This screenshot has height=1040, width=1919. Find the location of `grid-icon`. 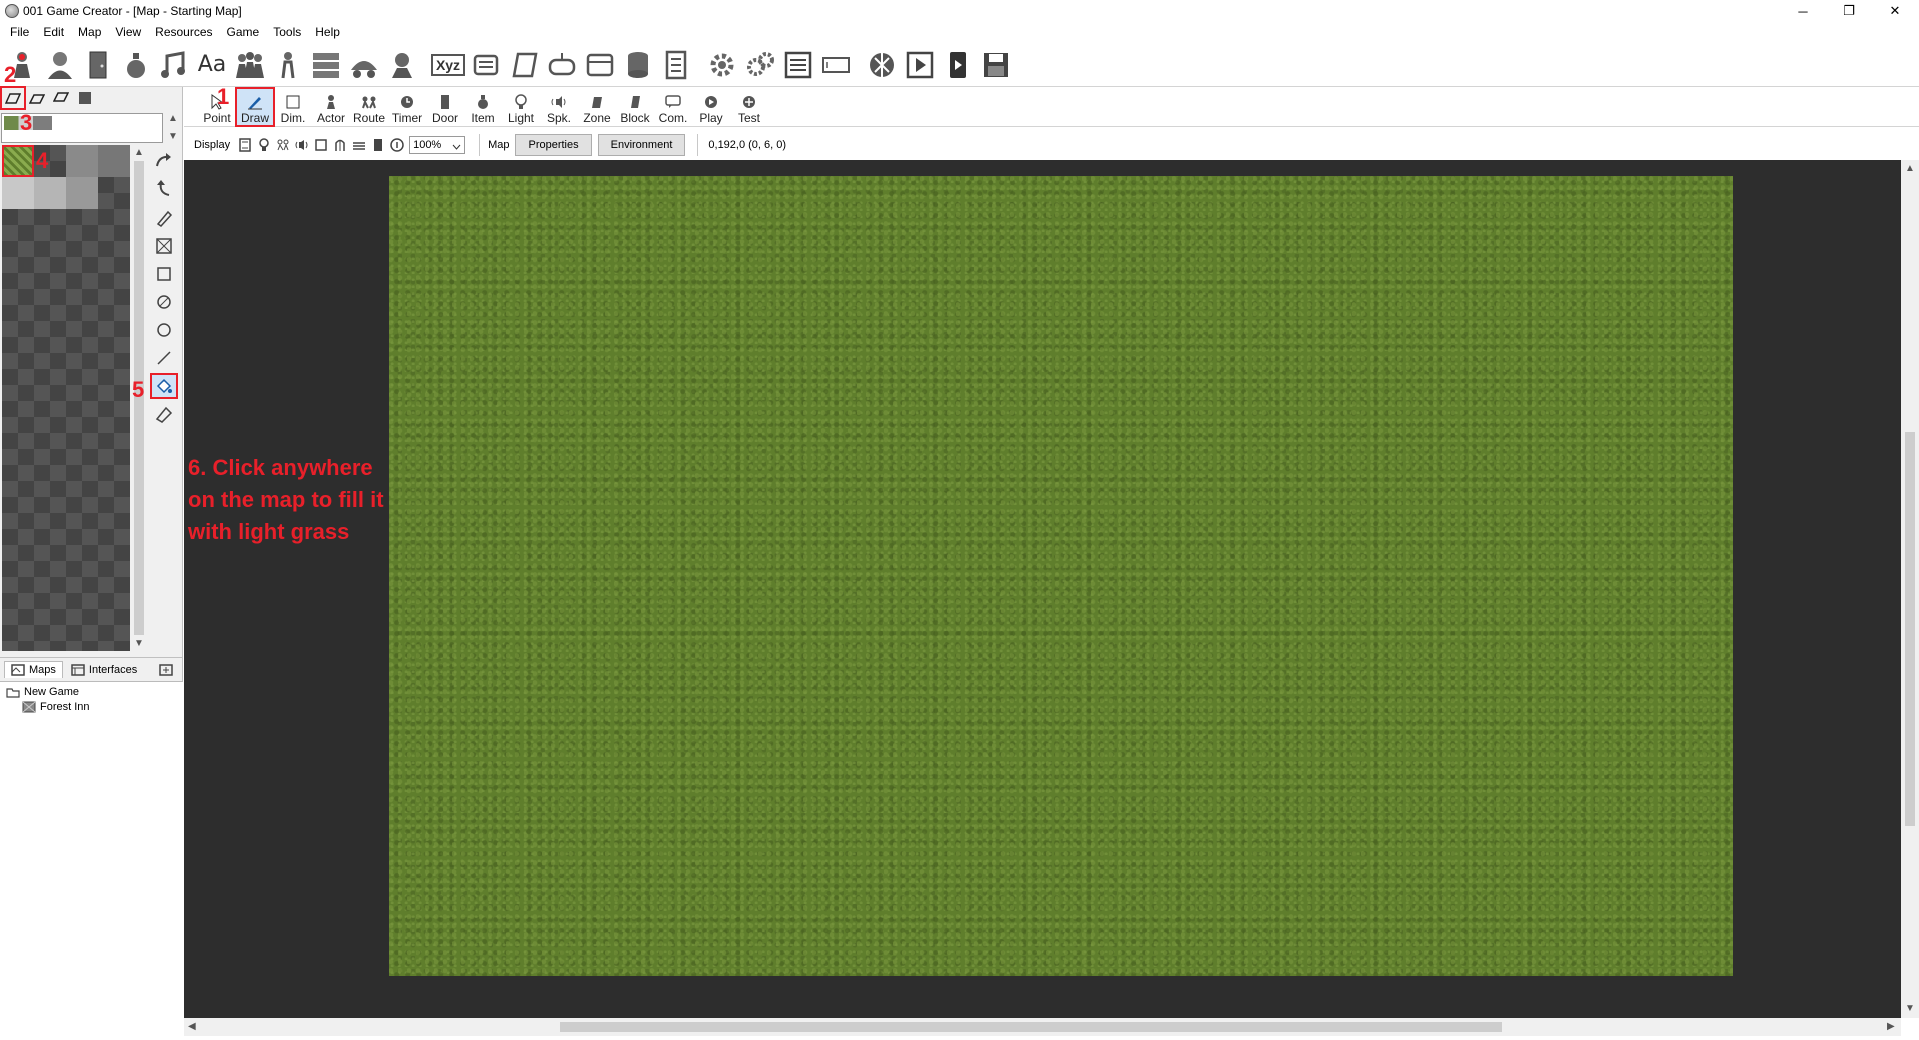

grid-icon is located at coordinates (320, 145).